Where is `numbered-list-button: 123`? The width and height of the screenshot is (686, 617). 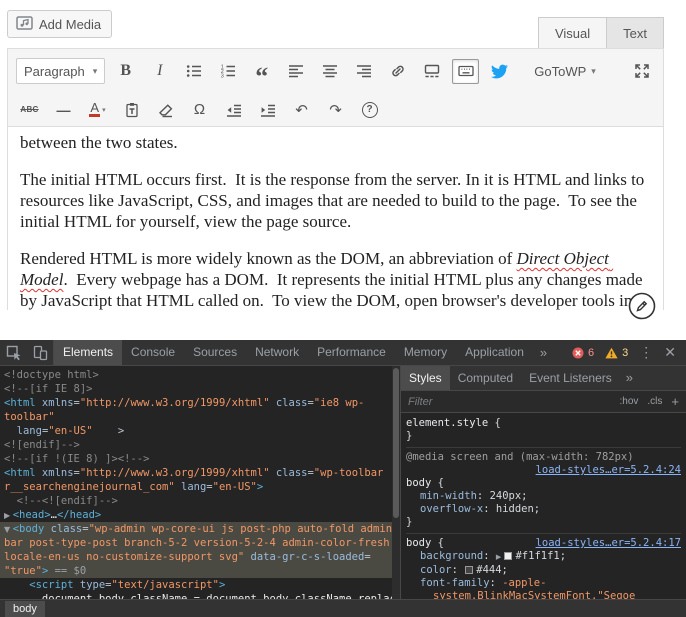 numbered-list-button: 123 is located at coordinates (227, 71).